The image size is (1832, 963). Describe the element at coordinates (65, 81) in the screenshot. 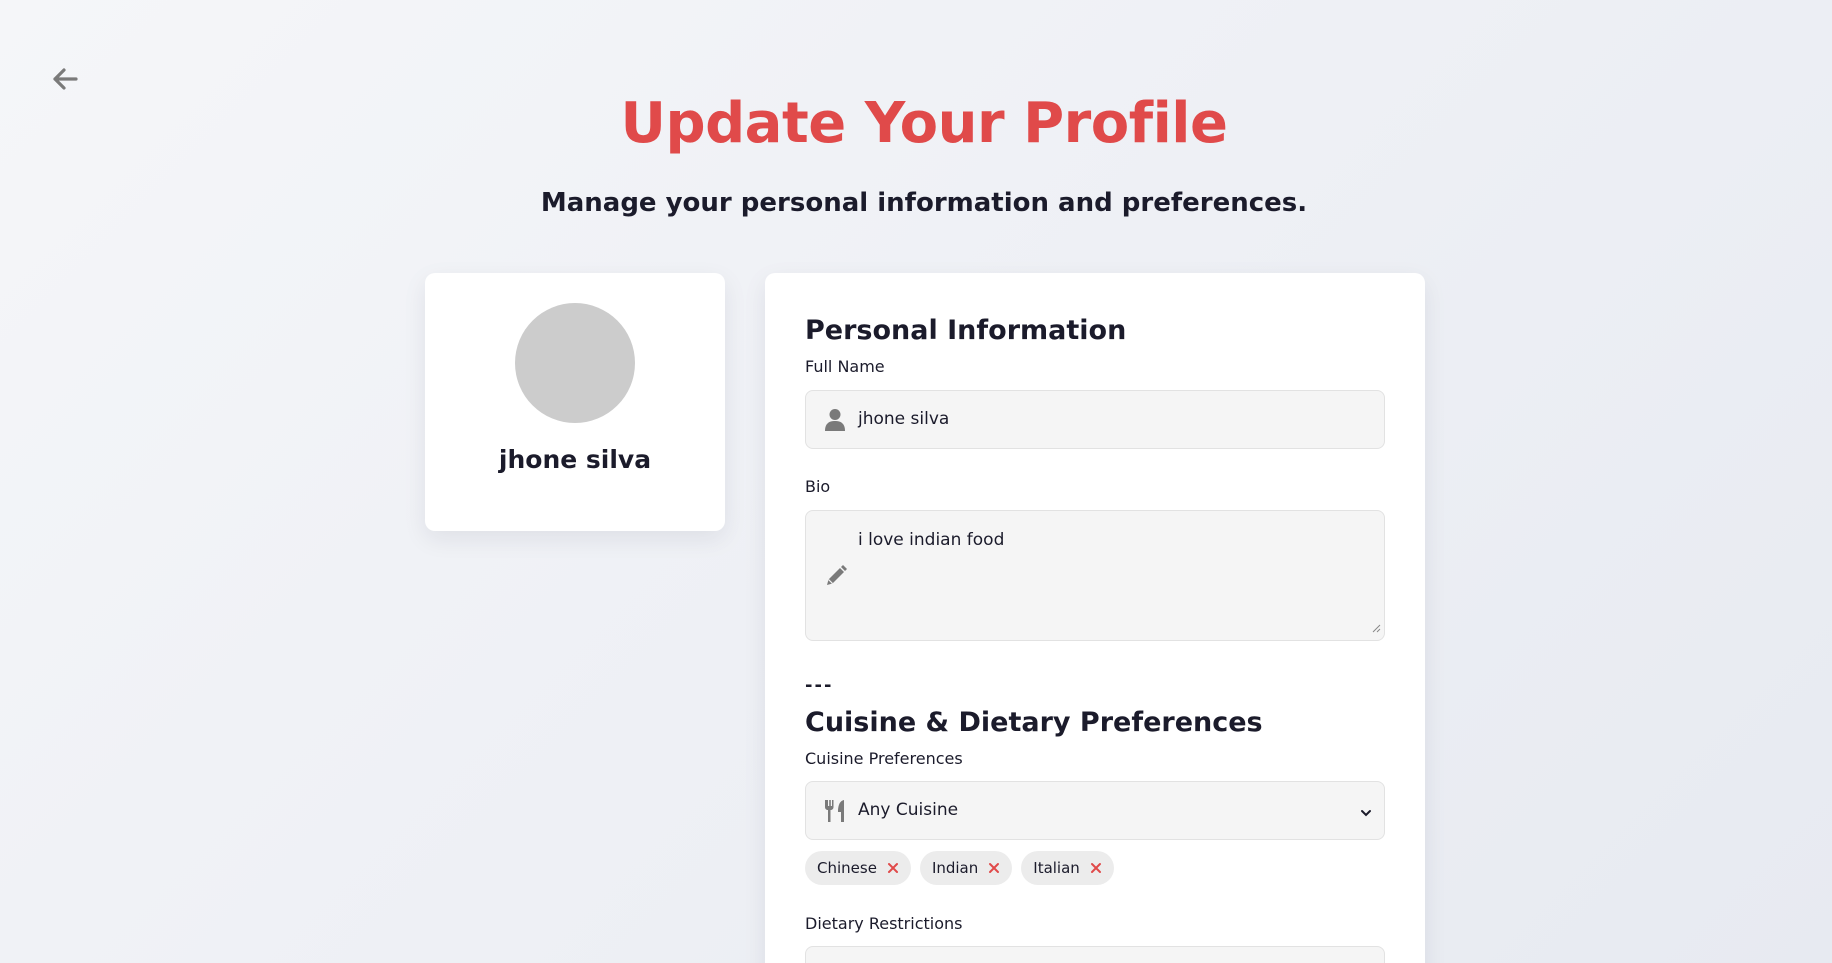

I see `arrow-left-icon` at that location.